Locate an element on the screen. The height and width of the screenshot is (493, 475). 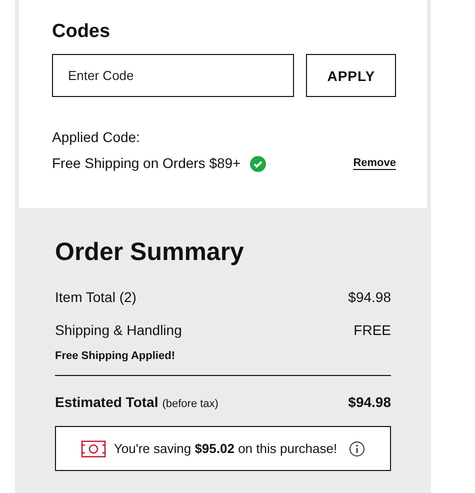
money-icon is located at coordinates (93, 449).